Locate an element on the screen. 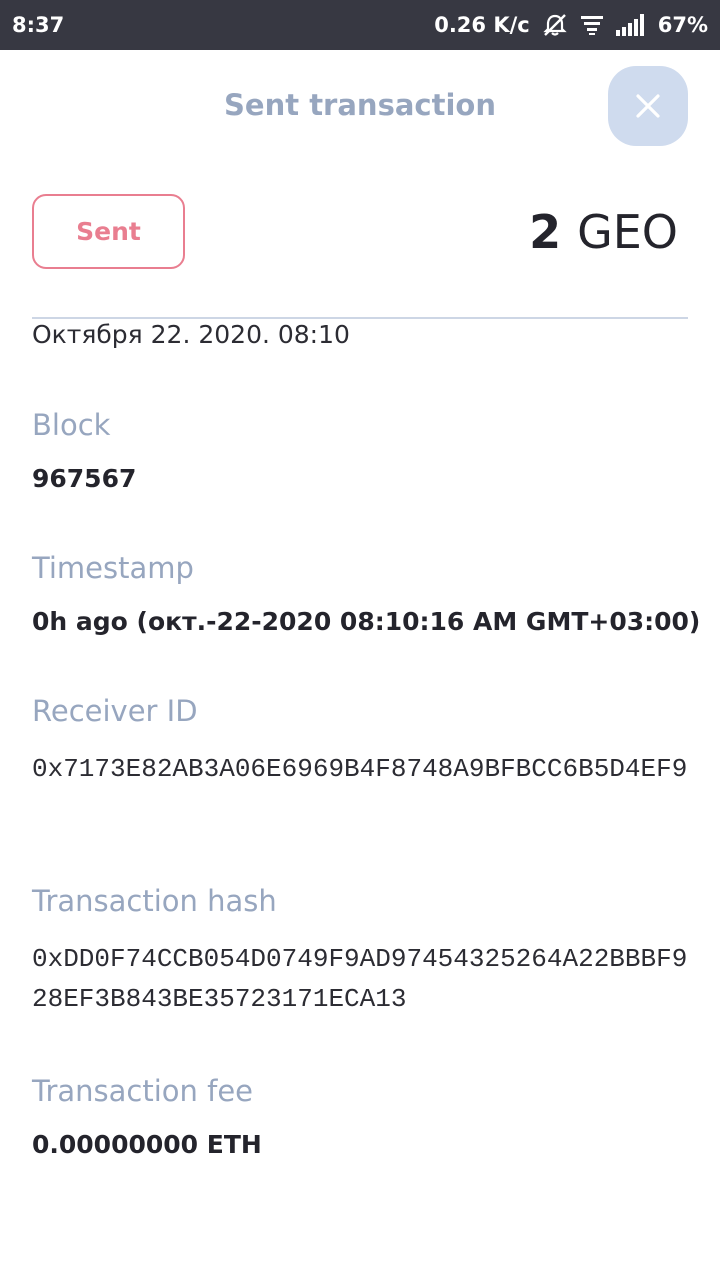  header: Sent transaction is located at coordinates (360, 107).